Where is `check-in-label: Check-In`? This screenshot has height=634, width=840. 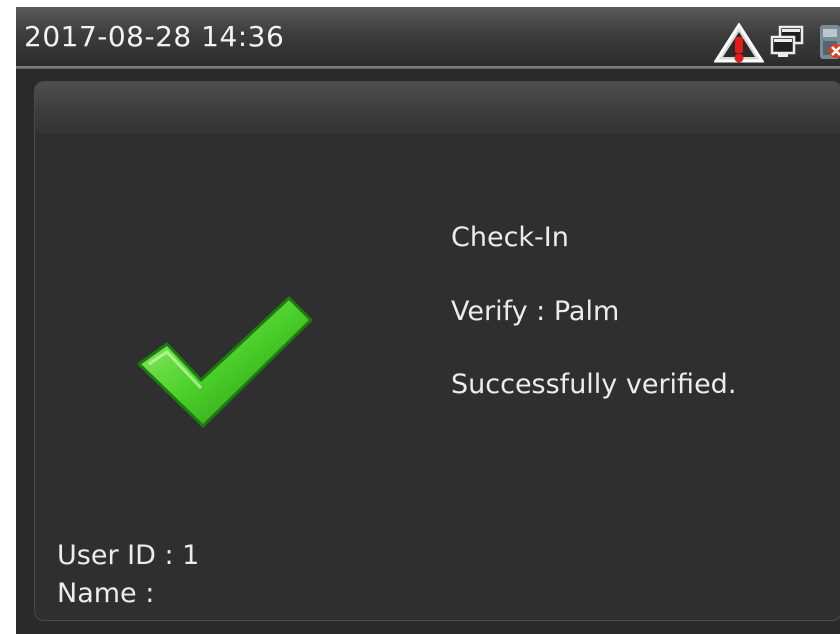 check-in-label: Check-In is located at coordinates (510, 237).